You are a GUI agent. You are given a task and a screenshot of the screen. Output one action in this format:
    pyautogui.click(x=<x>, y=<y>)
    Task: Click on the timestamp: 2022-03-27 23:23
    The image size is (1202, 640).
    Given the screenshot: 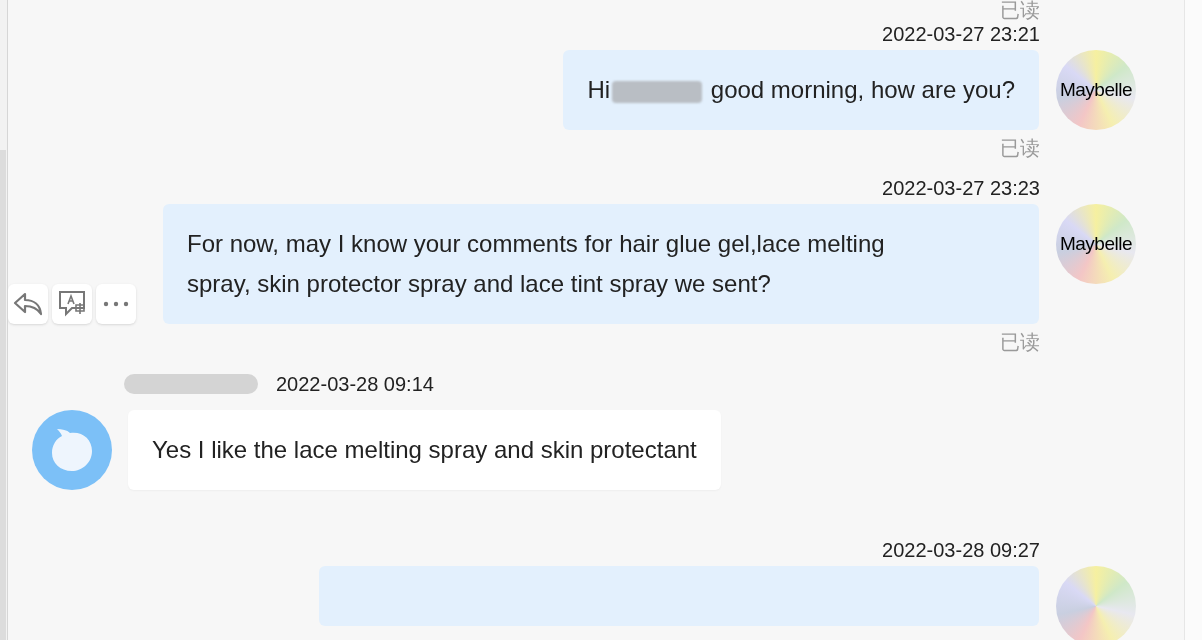 What is the action you would take?
    pyautogui.click(x=961, y=188)
    